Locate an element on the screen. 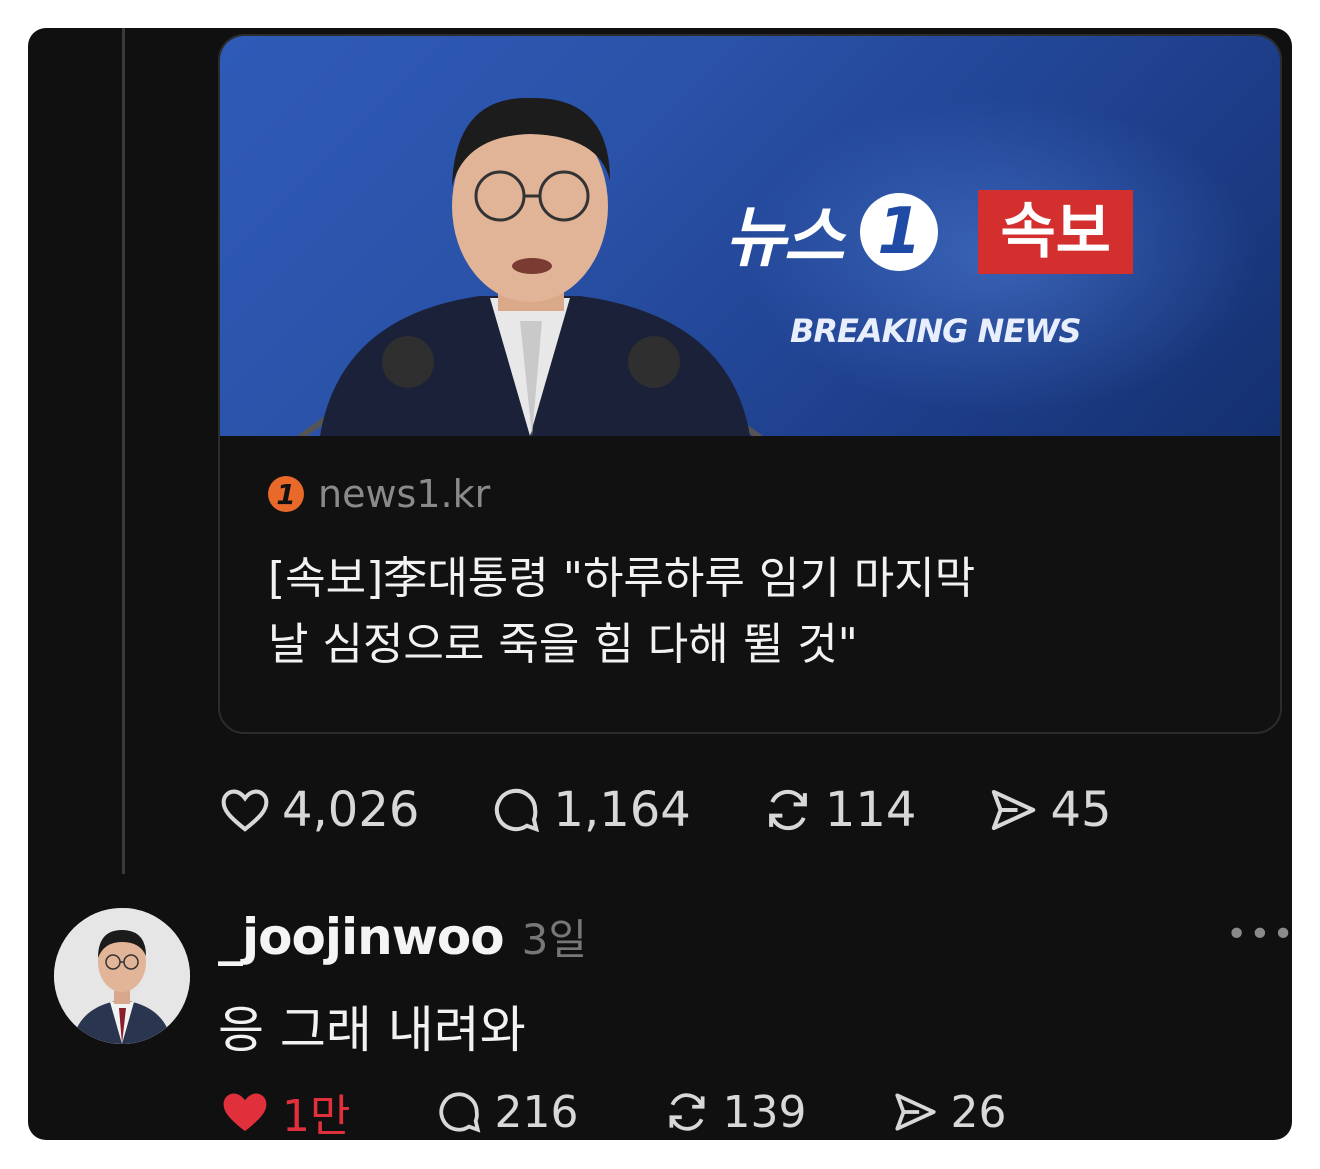  news-brand: 뉴스 1 속보 is located at coordinates (929, 232).